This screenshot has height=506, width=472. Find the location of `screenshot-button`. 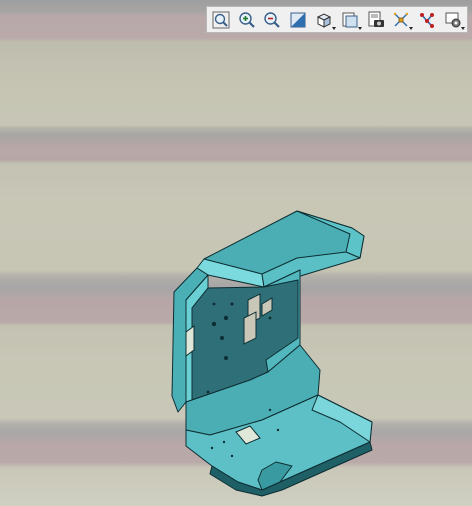

screenshot-button is located at coordinates (376, 19).